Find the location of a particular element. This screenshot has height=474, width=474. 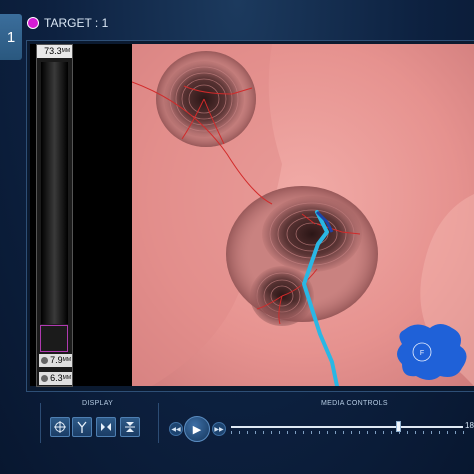

fast-forward-icon: ▶▶ is located at coordinates (219, 429).